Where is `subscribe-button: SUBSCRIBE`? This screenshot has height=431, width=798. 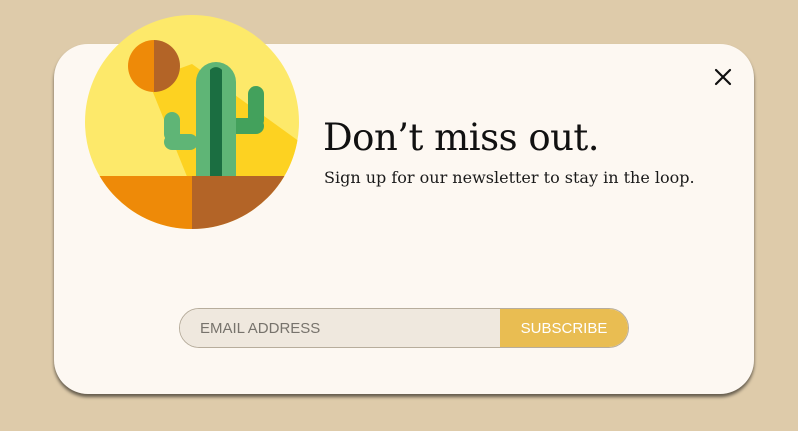 subscribe-button: SUBSCRIBE is located at coordinates (564, 328).